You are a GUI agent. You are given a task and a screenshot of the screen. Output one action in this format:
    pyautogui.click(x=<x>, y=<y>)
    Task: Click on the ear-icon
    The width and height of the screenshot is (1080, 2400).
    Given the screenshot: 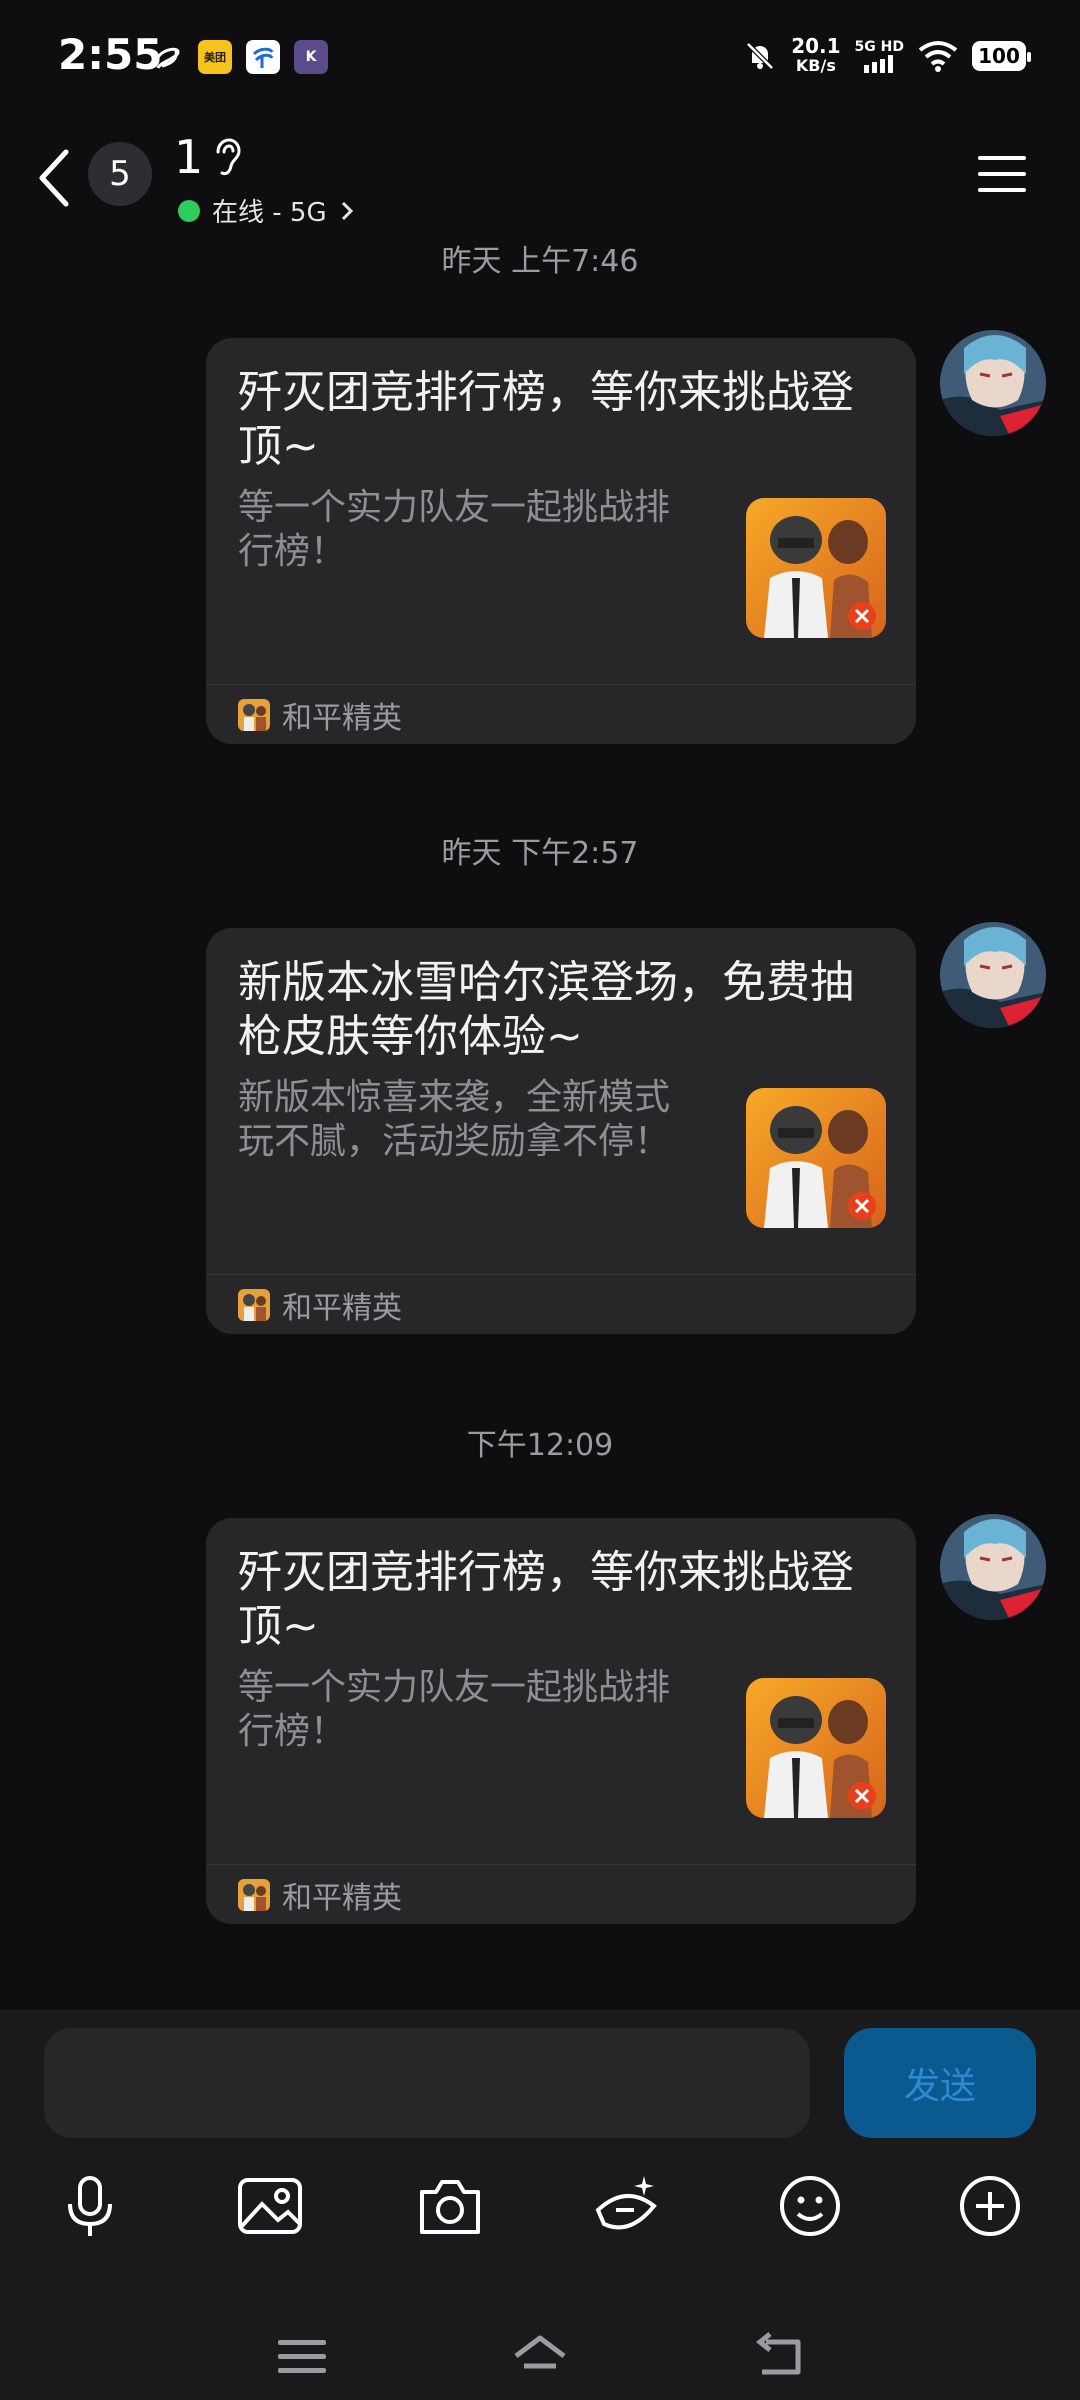 What is the action you would take?
    pyautogui.click(x=227, y=158)
    